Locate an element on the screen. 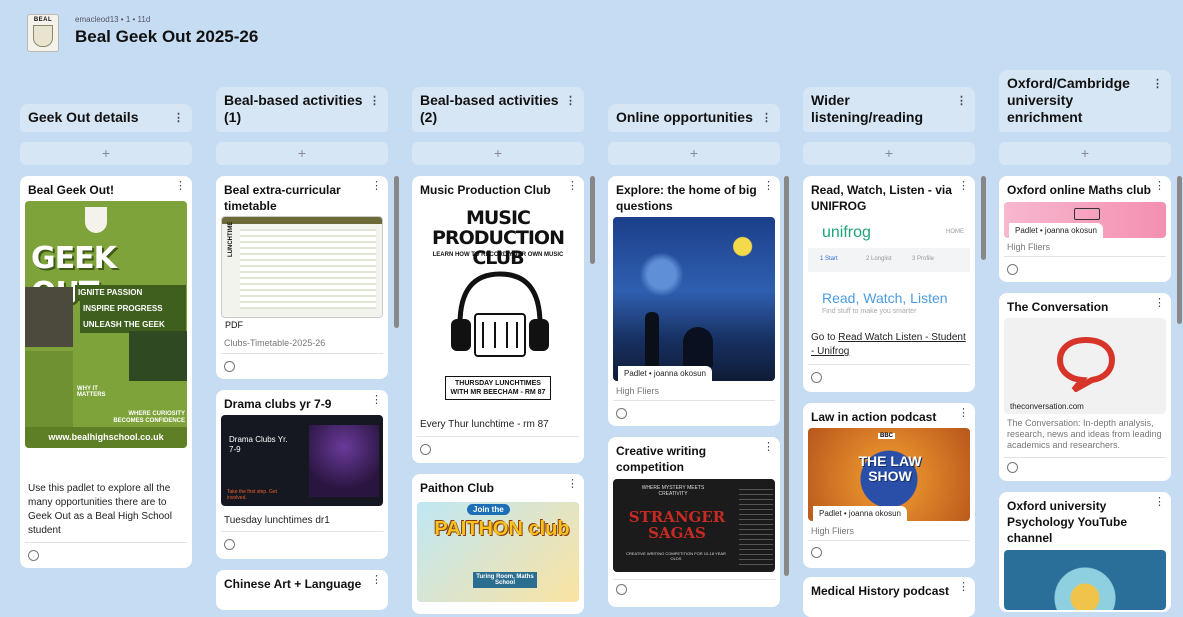 The width and height of the screenshot is (1183, 617). column-header: Beal-based activities (1) ⋮ is located at coordinates (302, 109).